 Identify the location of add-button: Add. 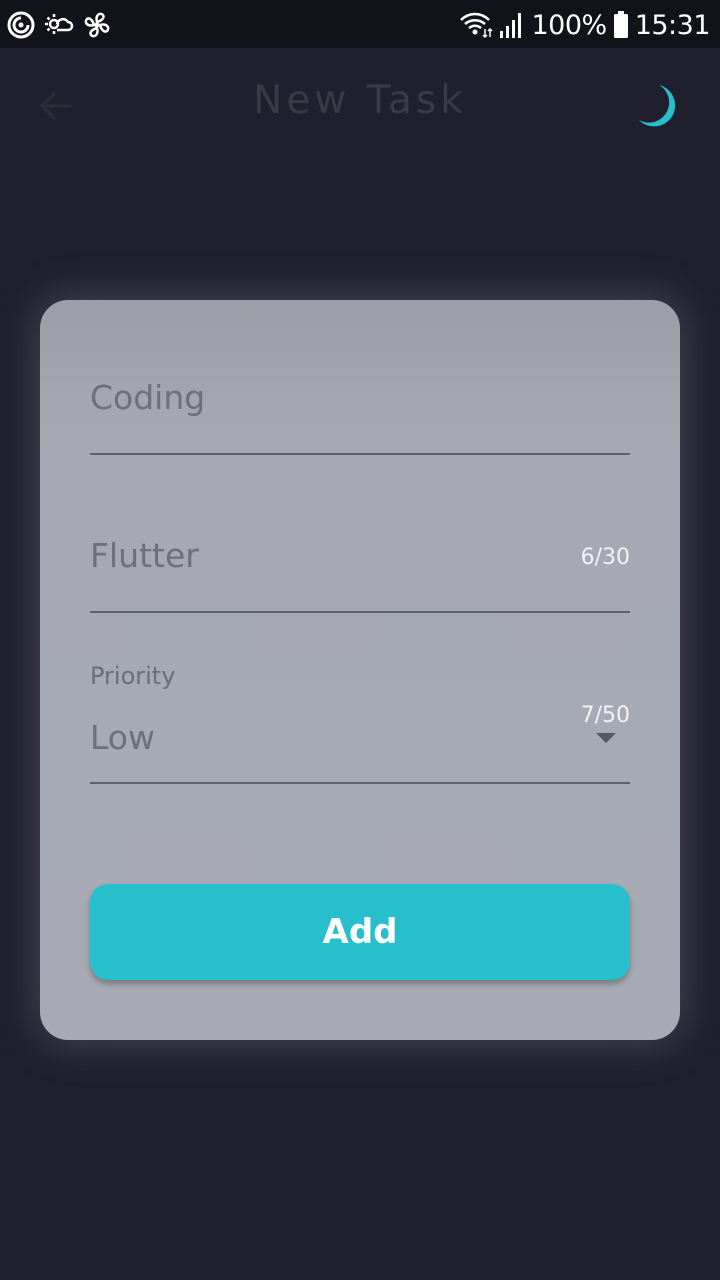
(360, 932).